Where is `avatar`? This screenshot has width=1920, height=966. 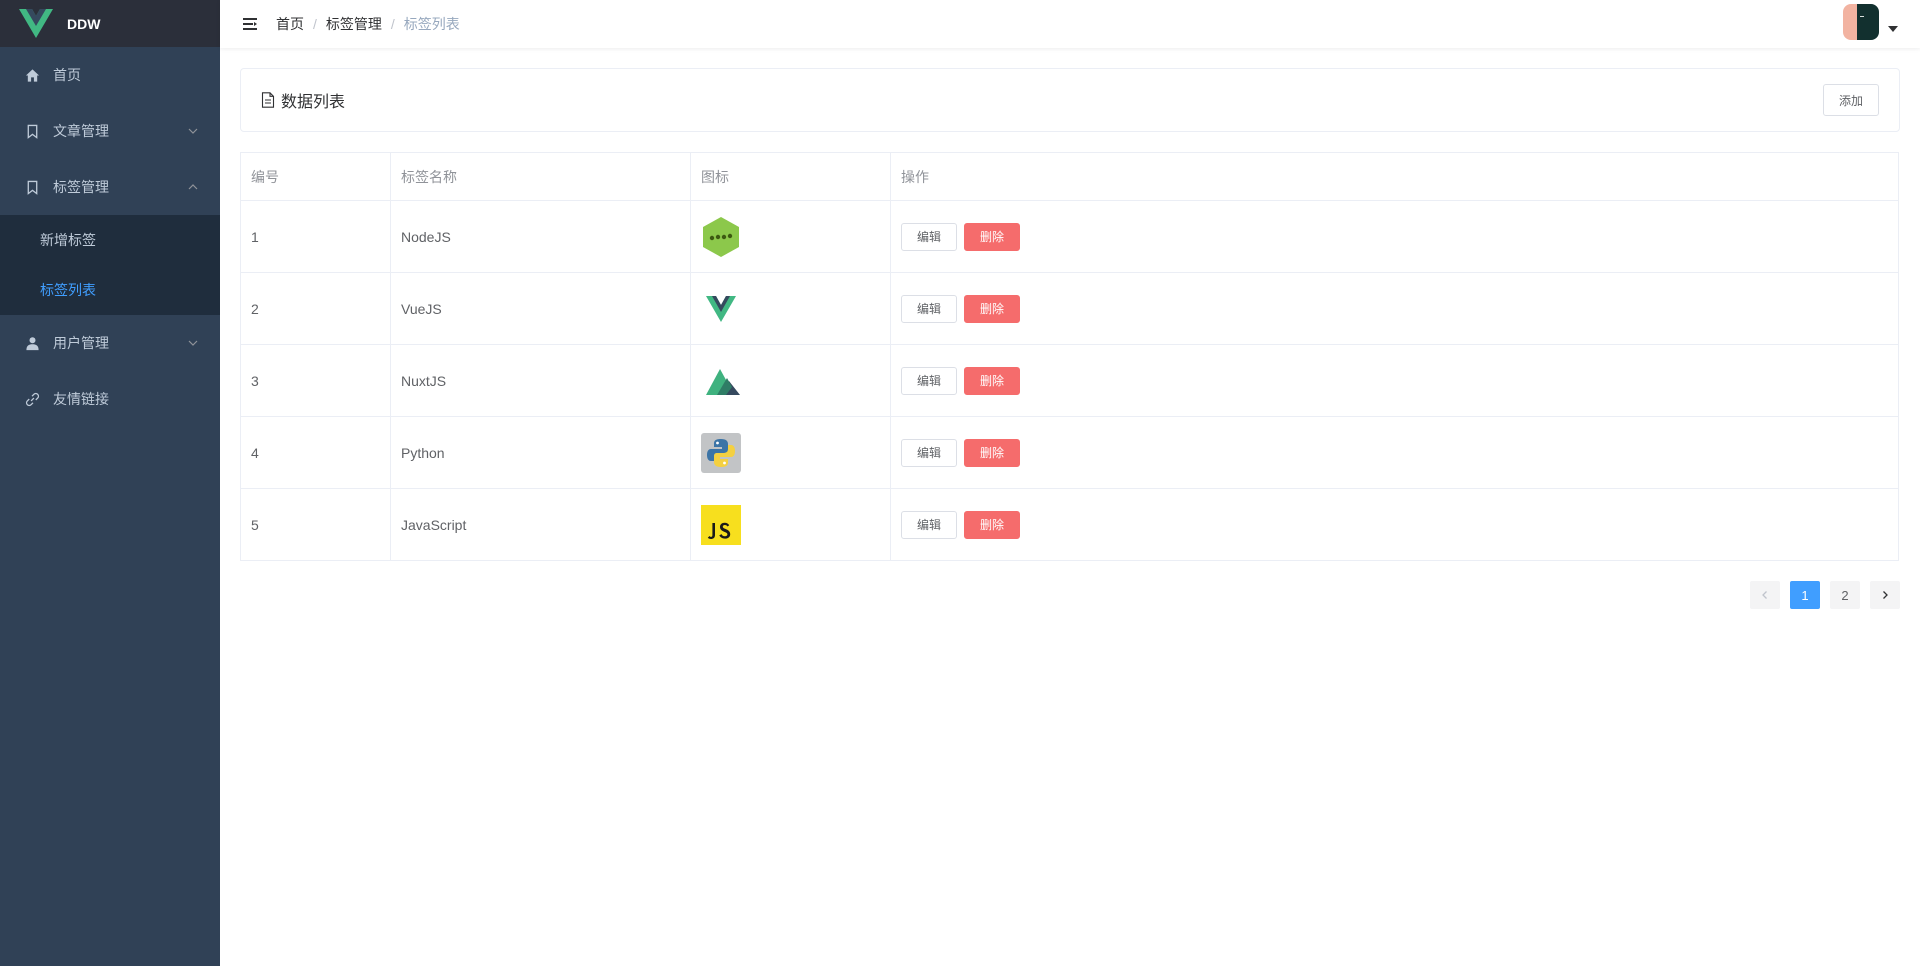
avatar is located at coordinates (1861, 22).